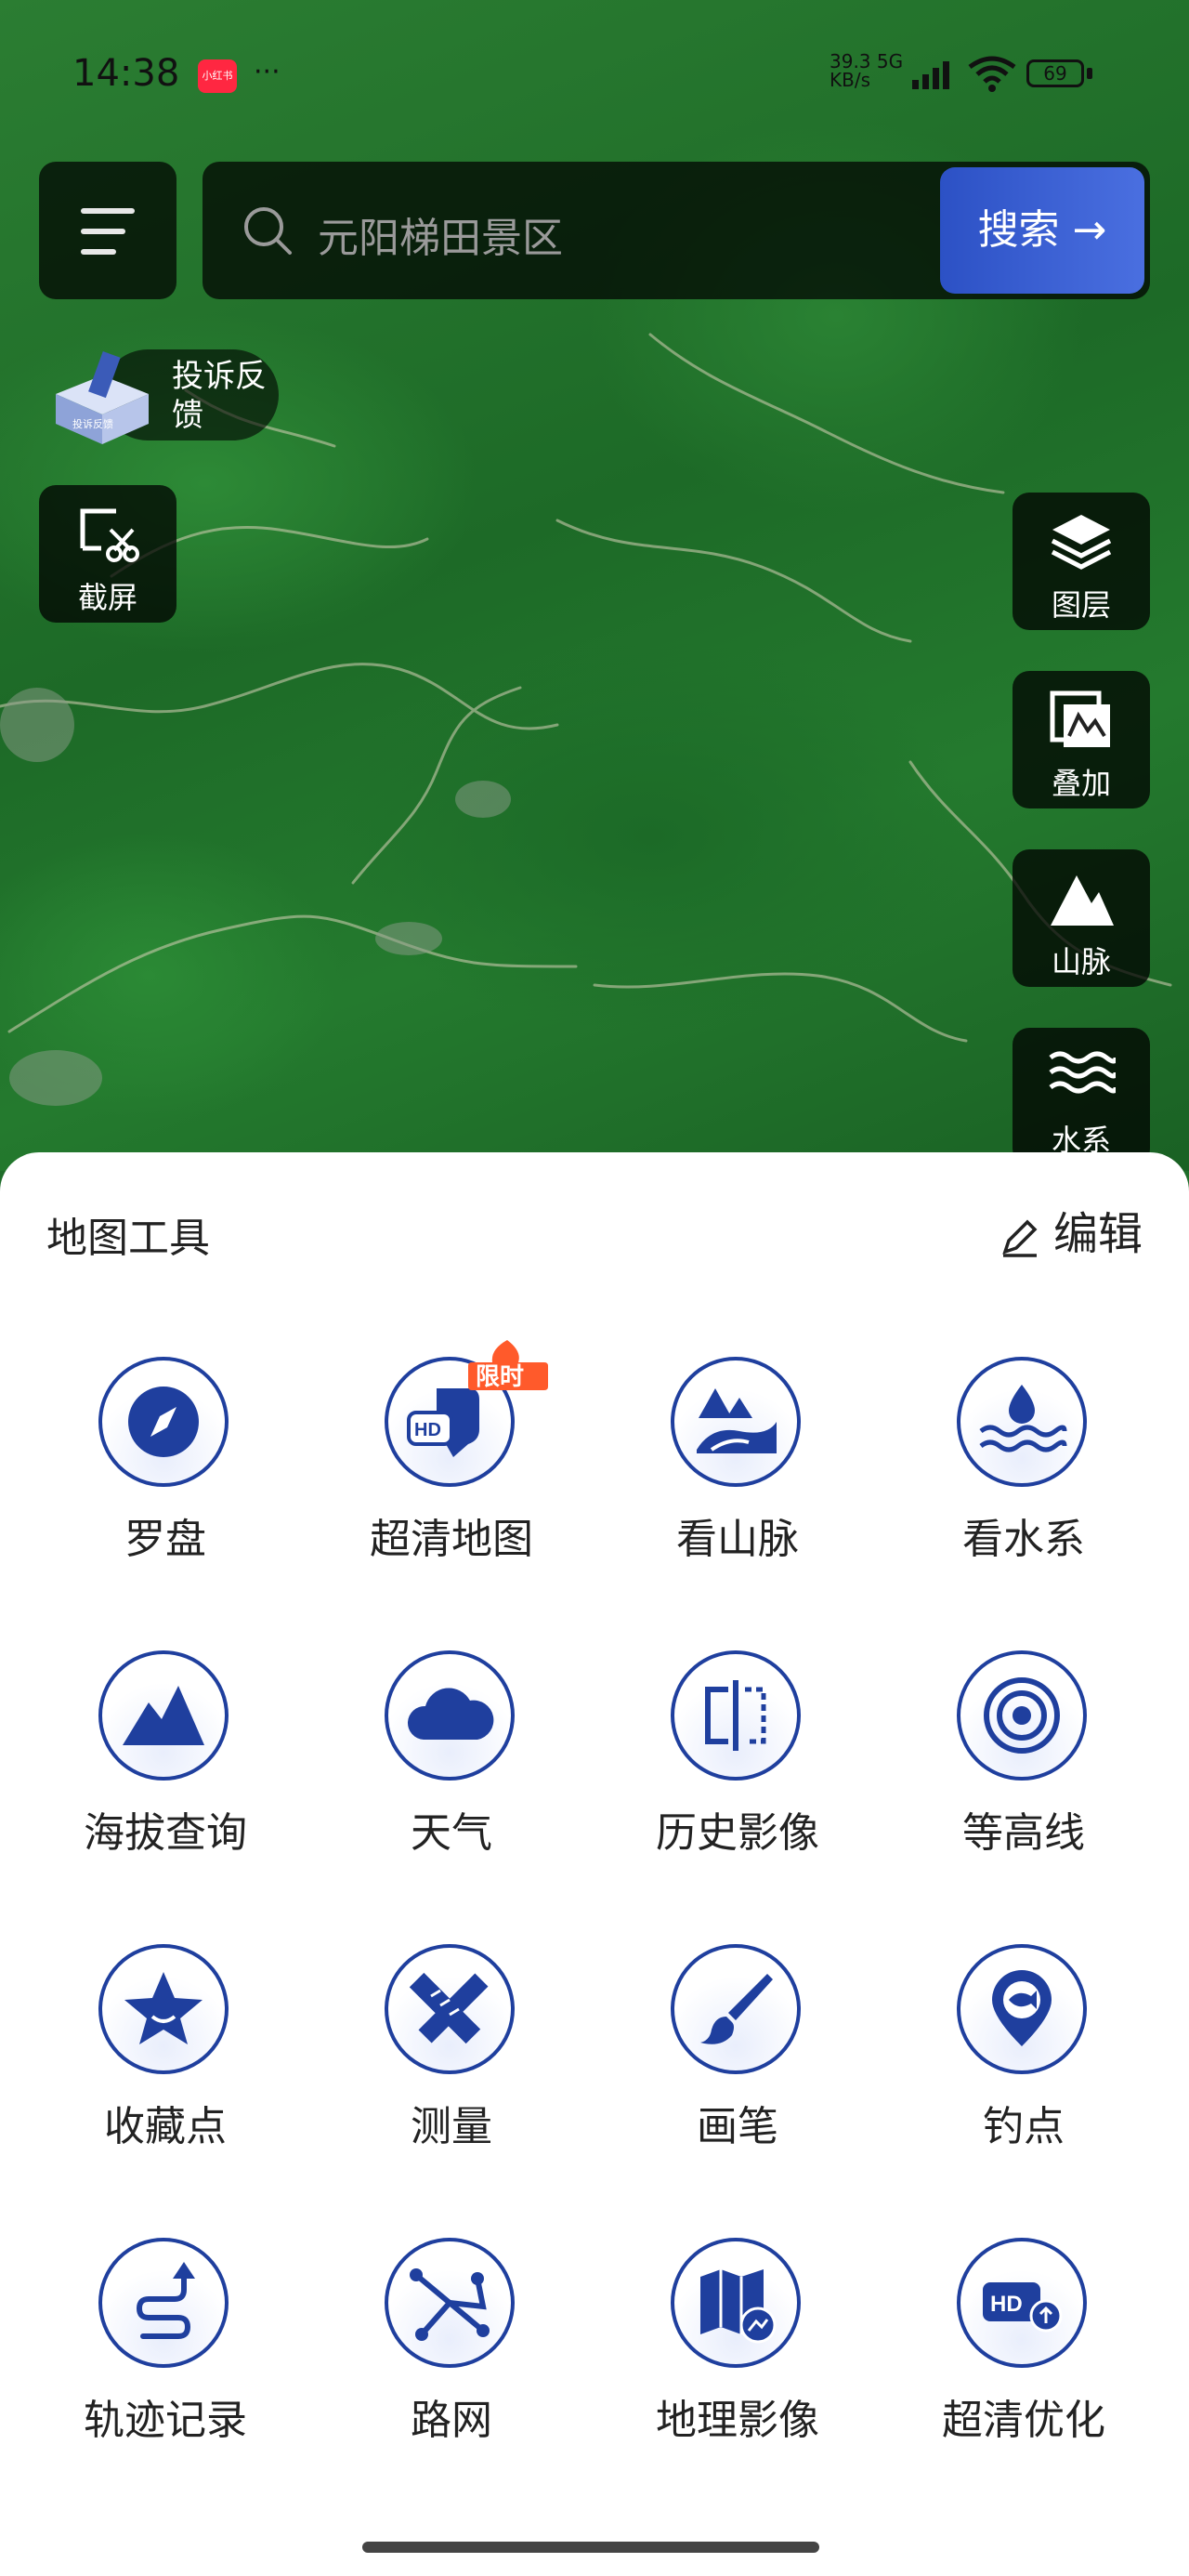 The width and height of the screenshot is (1189, 2576). I want to click on tool-label: 收藏点, so click(166, 2126).